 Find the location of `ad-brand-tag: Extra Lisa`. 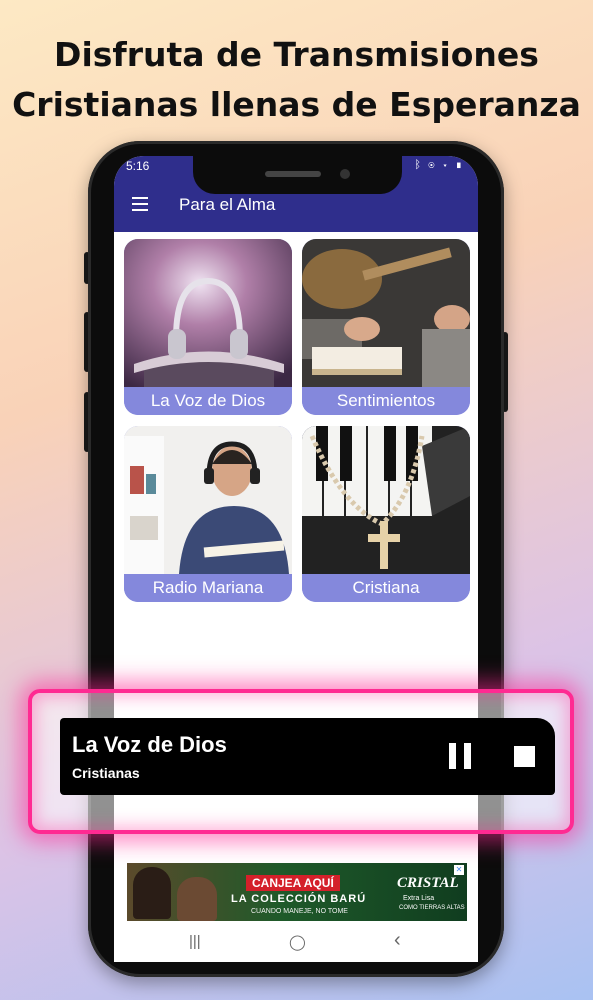

ad-brand-tag: Extra Lisa is located at coordinates (419, 898).